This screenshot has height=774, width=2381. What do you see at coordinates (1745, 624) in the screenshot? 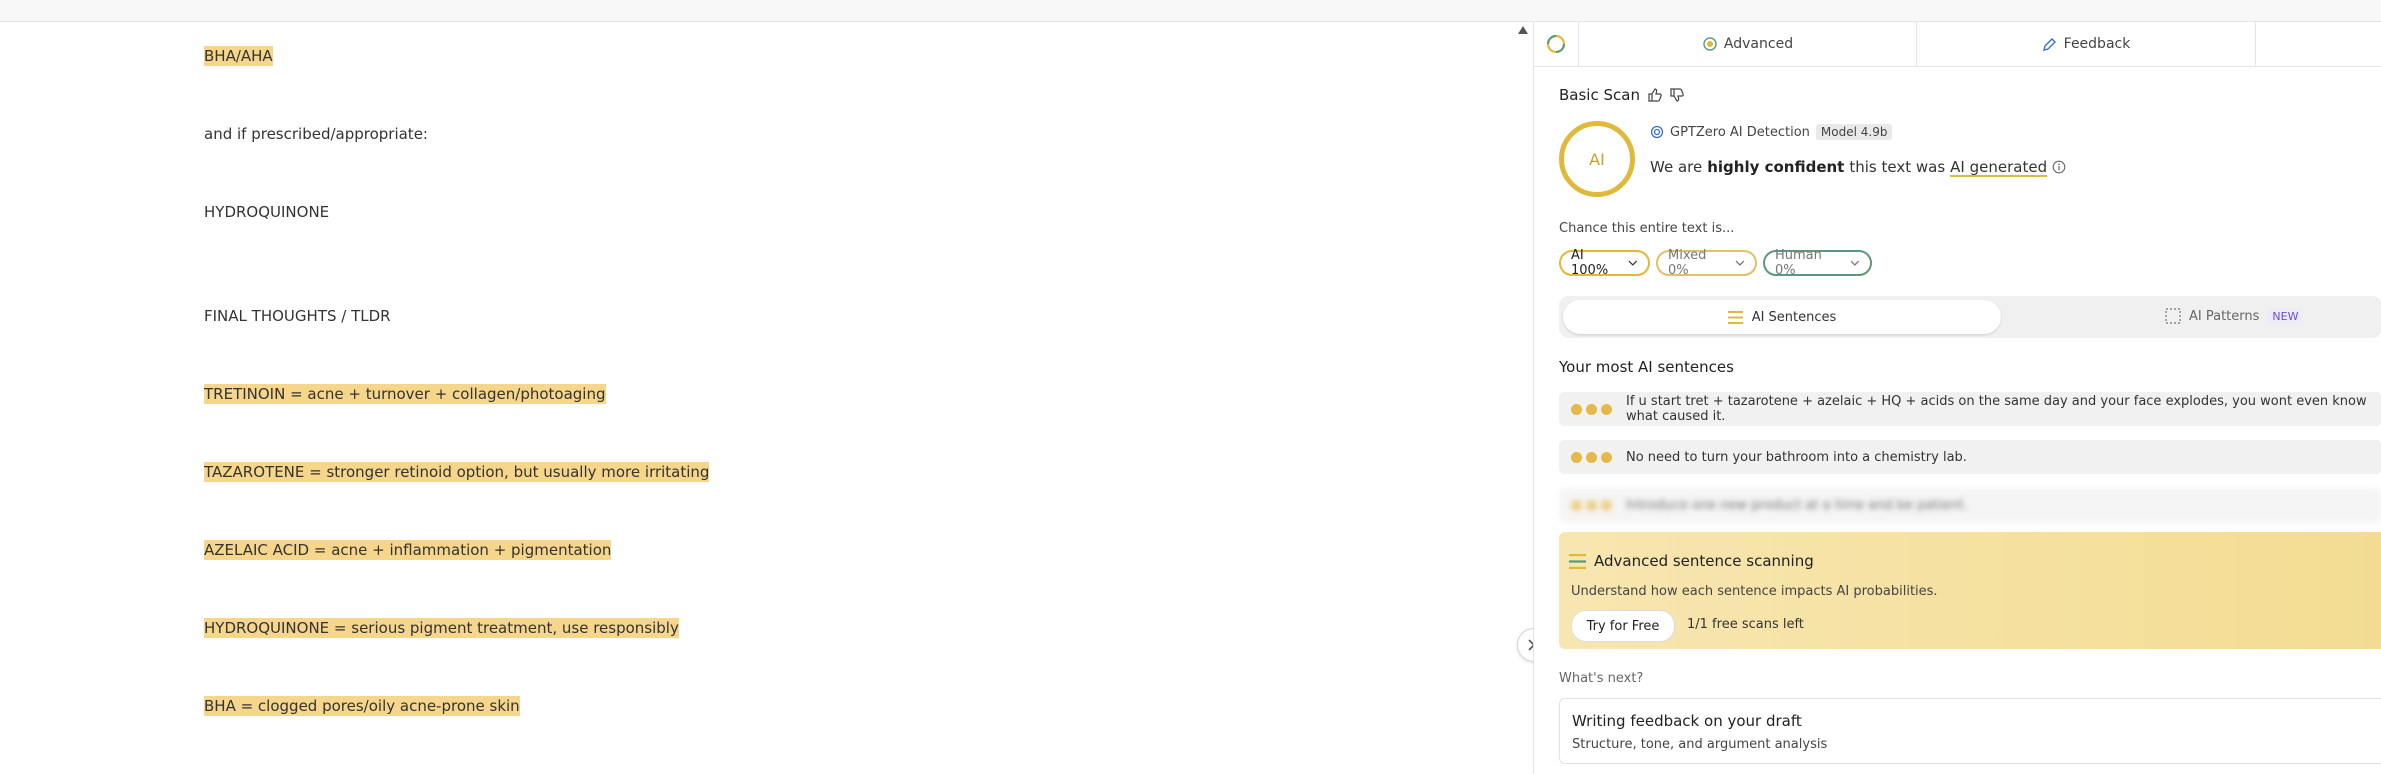
I see `free-scans-left: 1/1 free scans left` at bounding box center [1745, 624].